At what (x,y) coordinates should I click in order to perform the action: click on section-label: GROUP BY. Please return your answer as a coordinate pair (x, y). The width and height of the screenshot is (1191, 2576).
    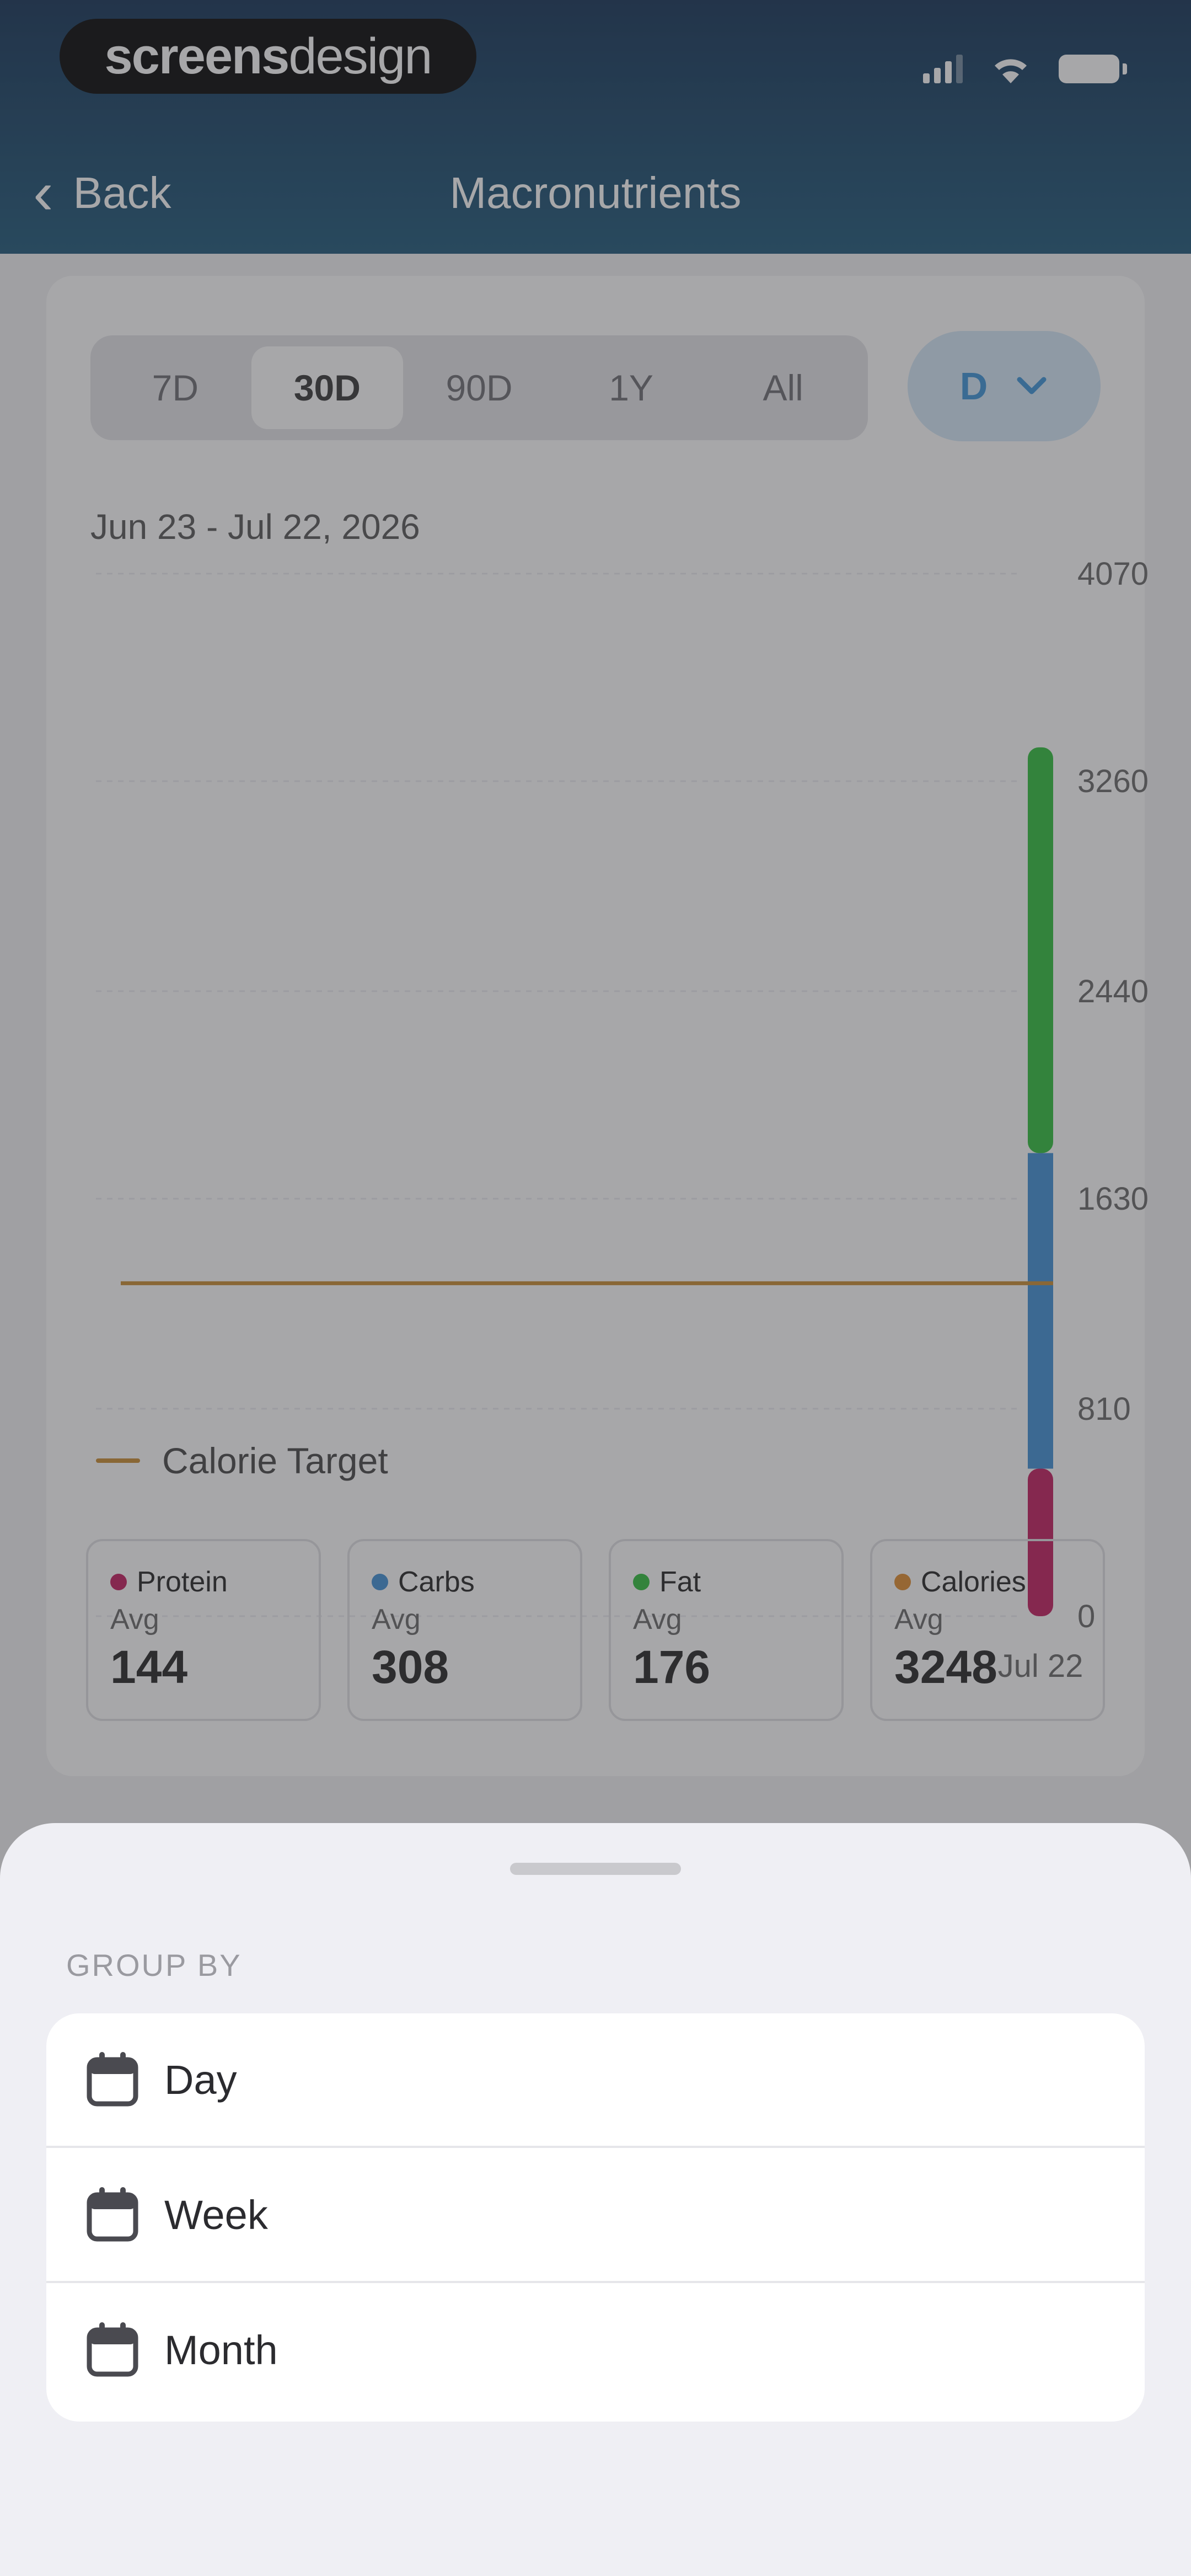
    Looking at the image, I should click on (154, 1965).